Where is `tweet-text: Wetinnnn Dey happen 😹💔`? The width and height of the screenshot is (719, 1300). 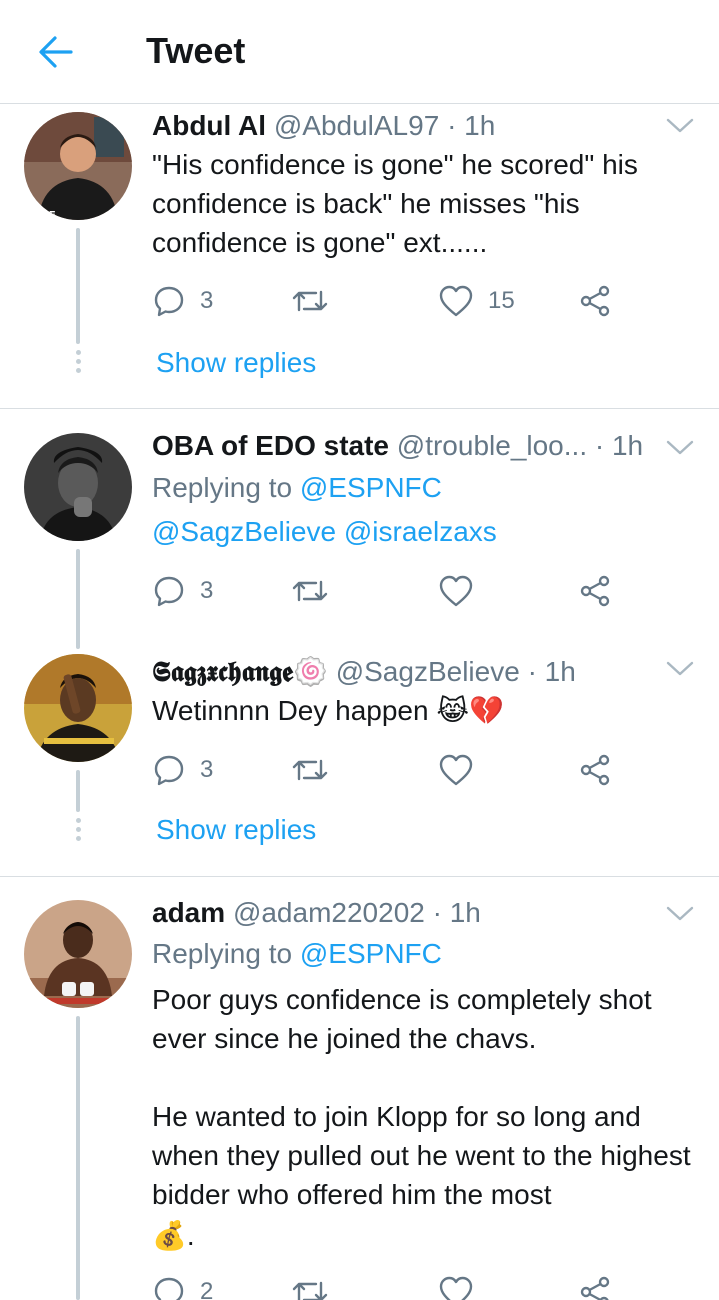 tweet-text: Wetinnnn Dey happen 😹💔 is located at coordinates (427, 710).